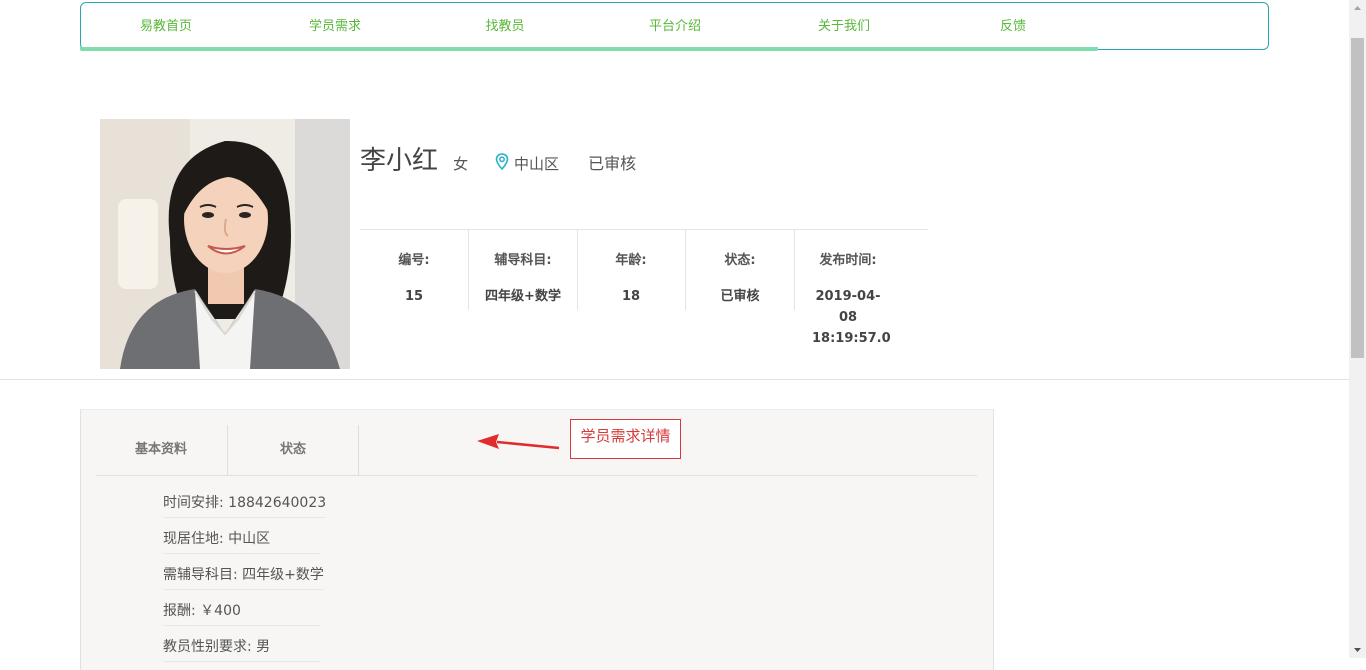  Describe the element at coordinates (358, 450) in the screenshot. I see `tab-separator` at that location.